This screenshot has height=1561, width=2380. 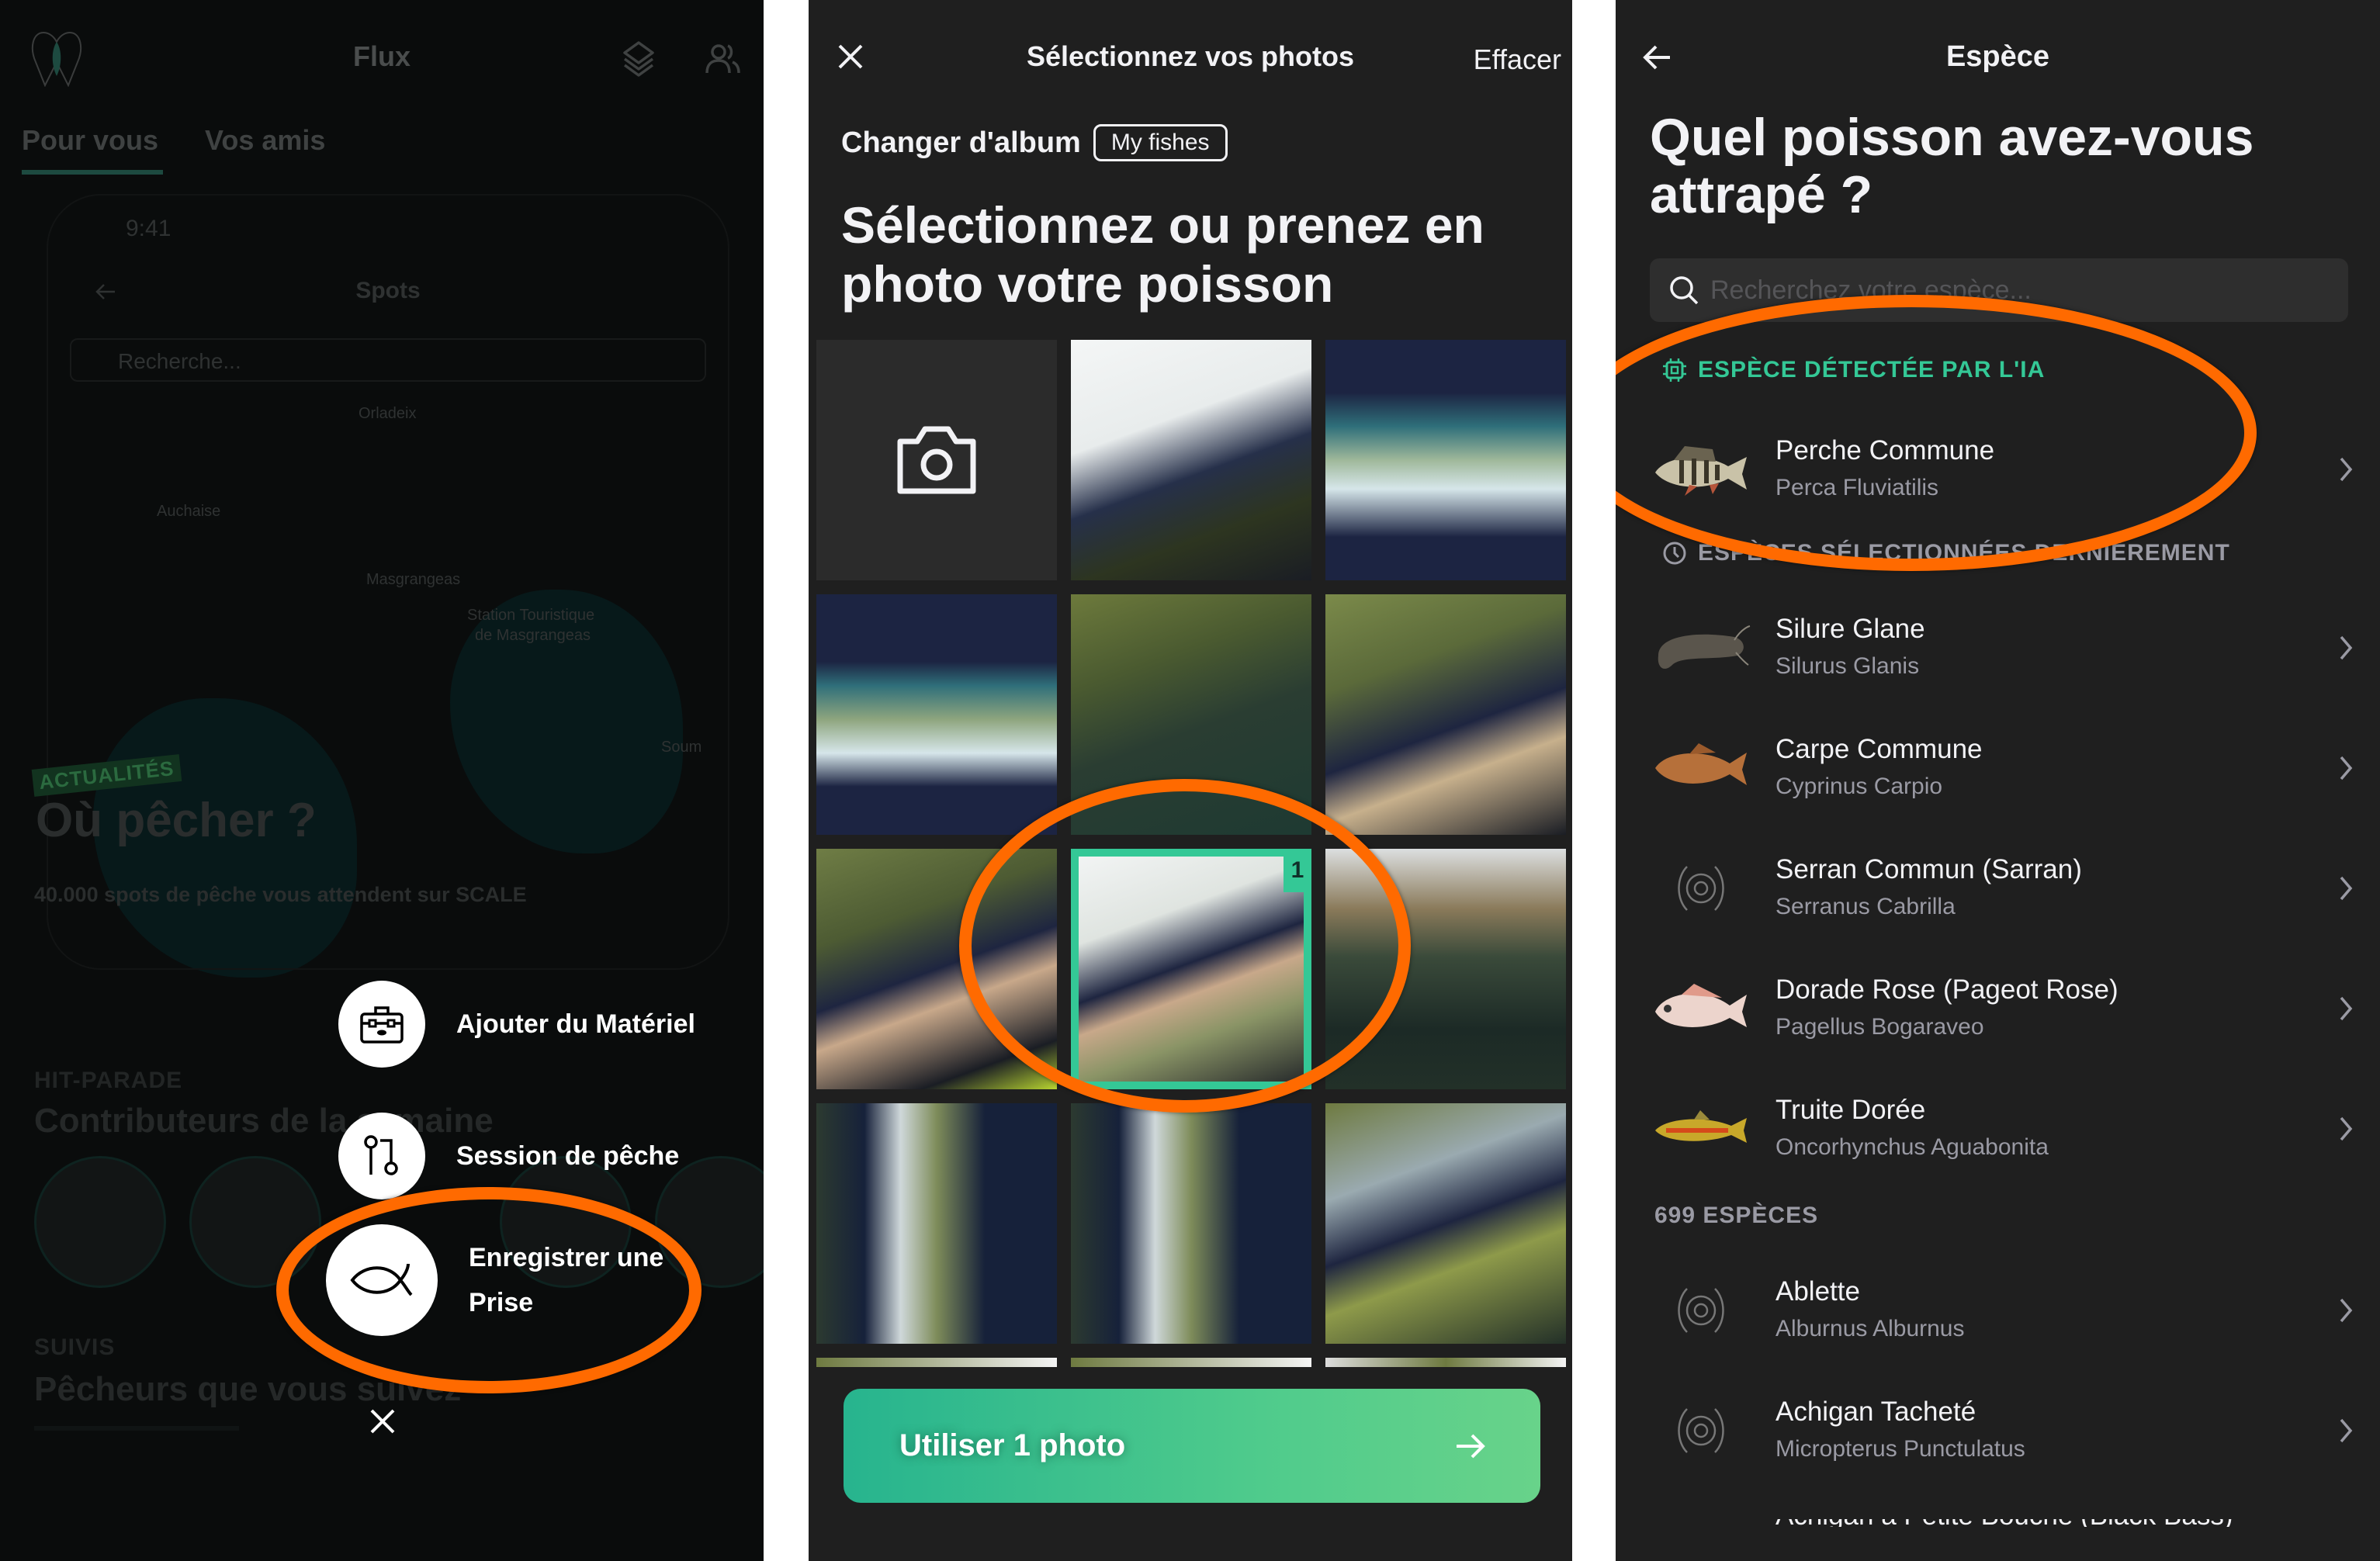 I want to click on camera-icon, so click(x=936, y=460).